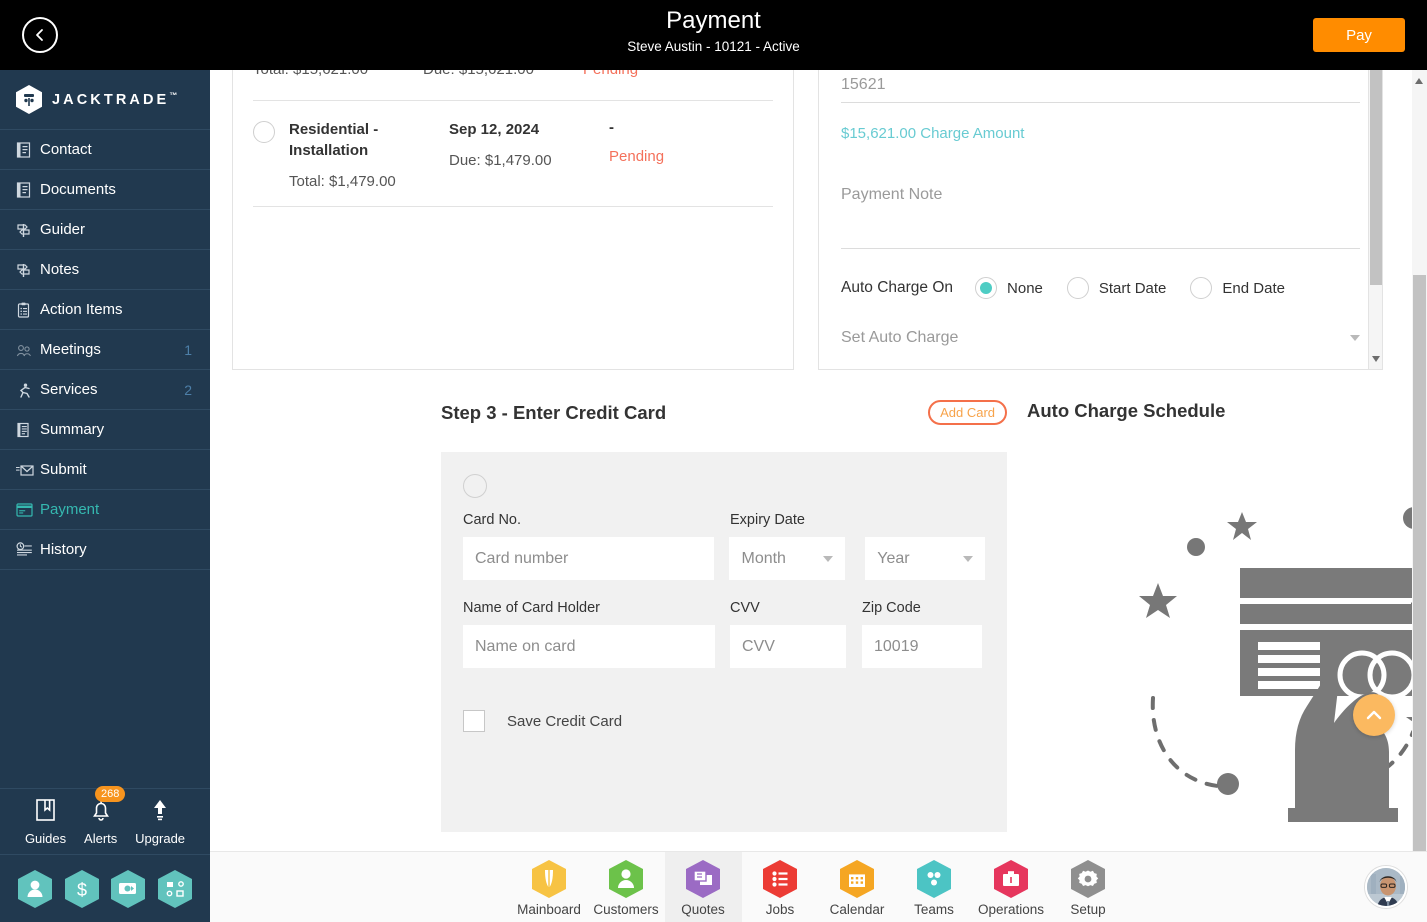  What do you see at coordinates (81, 309) in the screenshot?
I see `sidebar-item-label: Action Items` at bounding box center [81, 309].